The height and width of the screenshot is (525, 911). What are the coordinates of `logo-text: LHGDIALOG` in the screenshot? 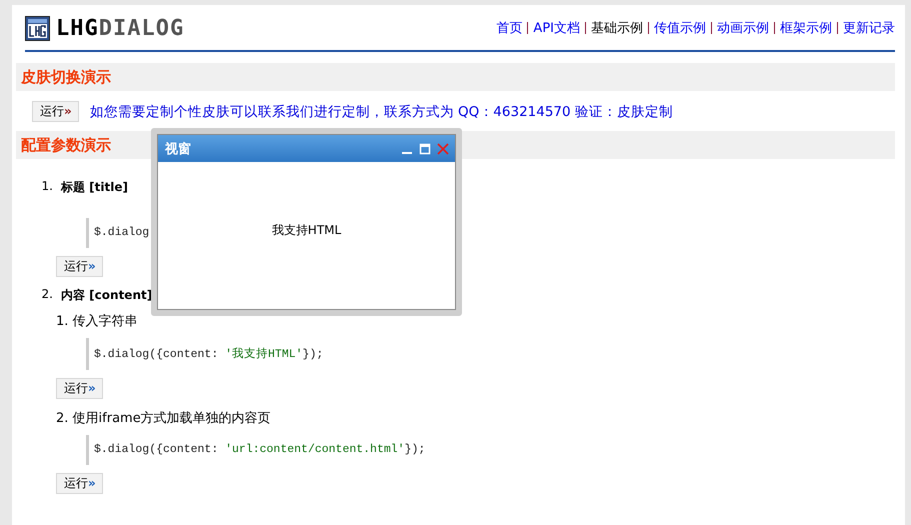 It's located at (120, 28).